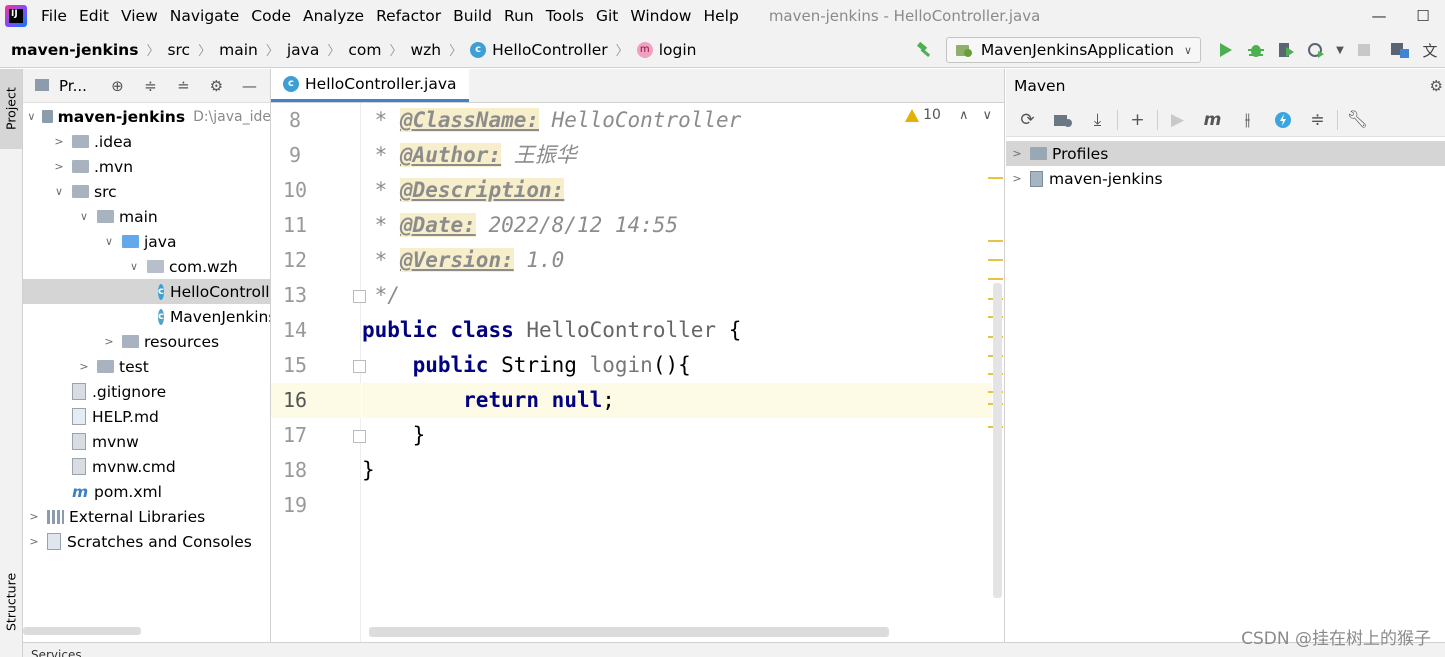 Image resolution: width=1445 pixels, height=657 pixels. Describe the element at coordinates (1357, 120) in the screenshot. I see `settings-wrench-icon: 🔧︎` at that location.